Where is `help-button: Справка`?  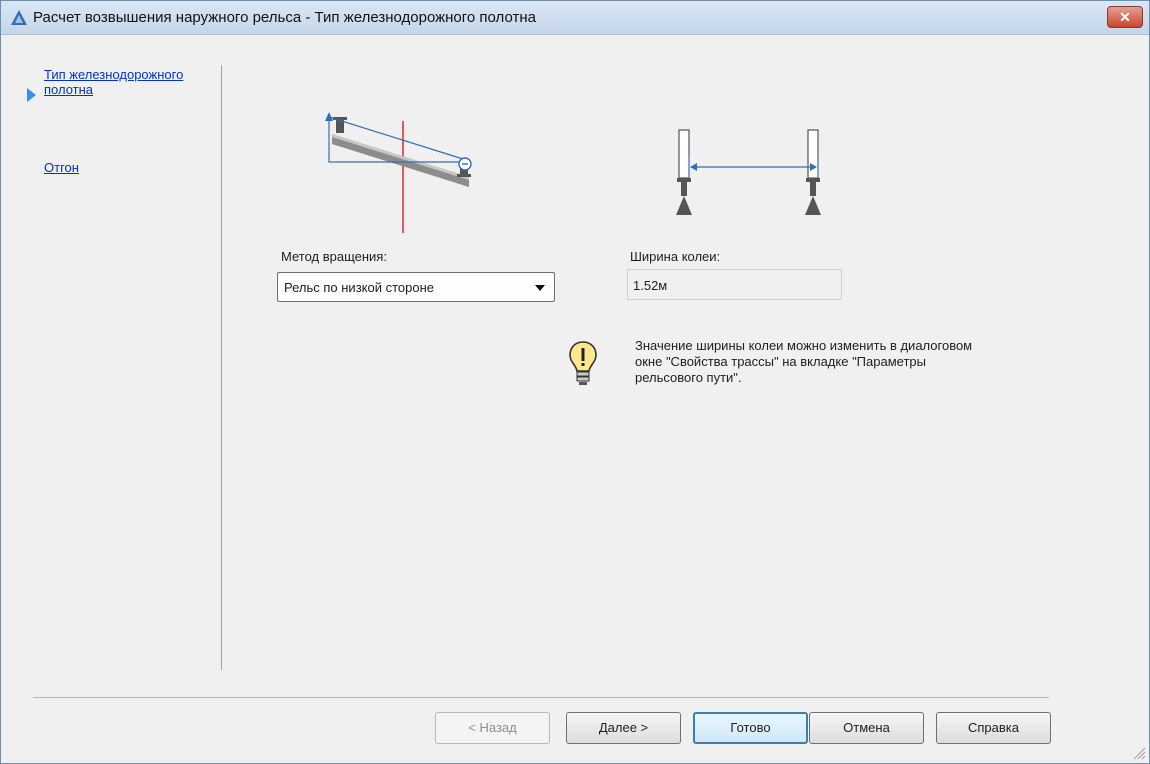
help-button: Справка is located at coordinates (993, 728).